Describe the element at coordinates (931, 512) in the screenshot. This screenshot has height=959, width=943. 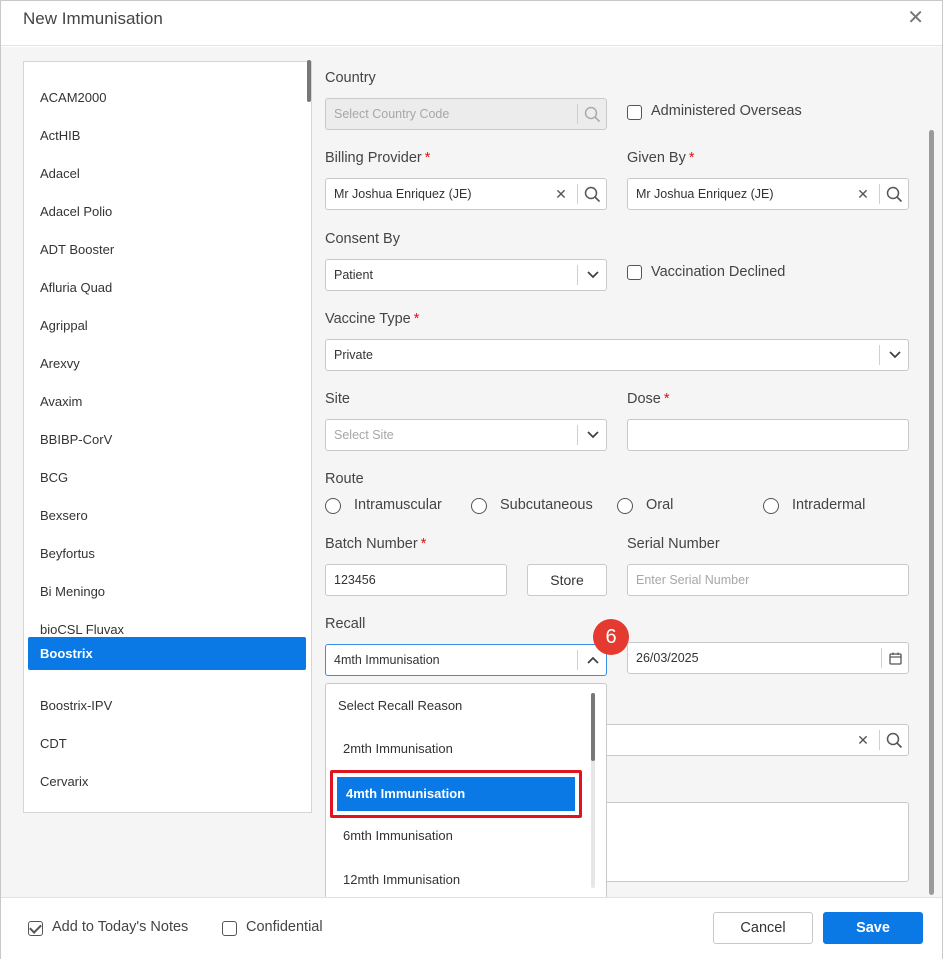
I see `form-scrollbar` at that location.